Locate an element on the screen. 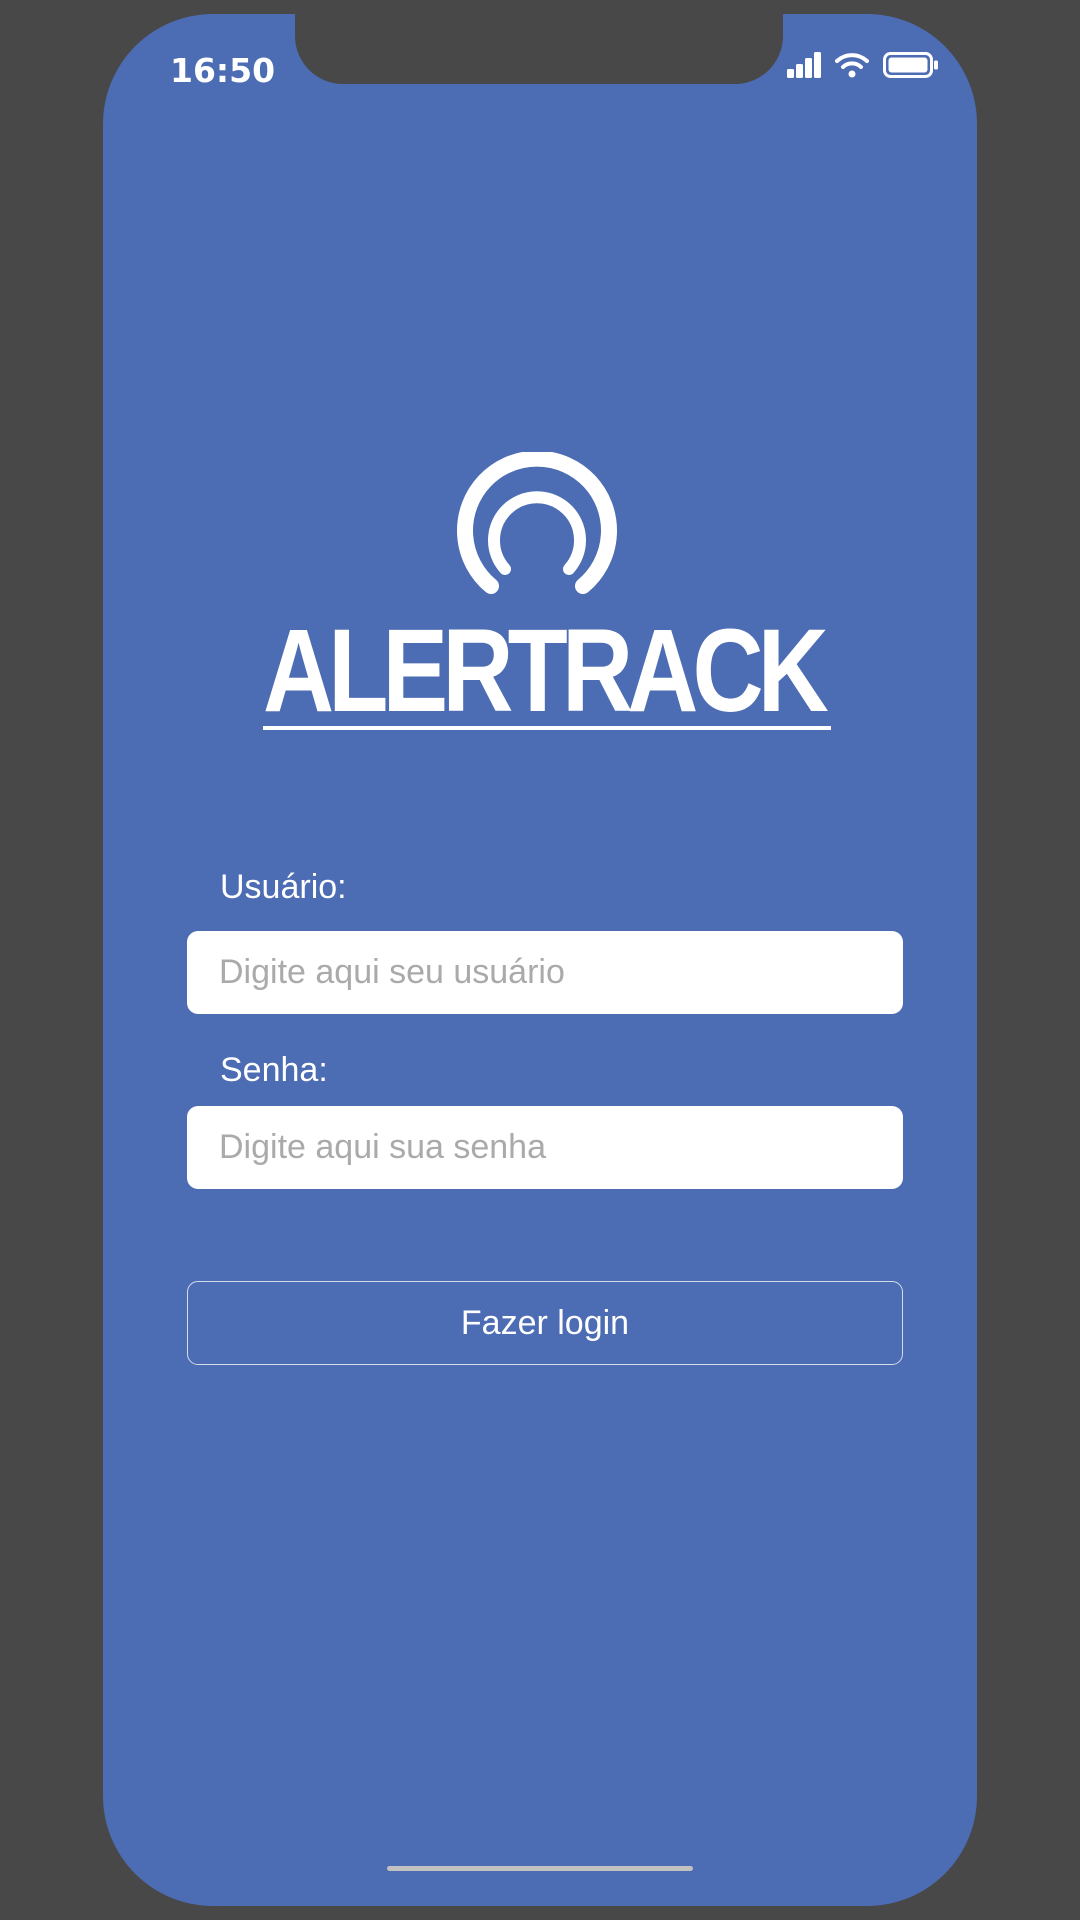  status-icons is located at coordinates (863, 65).